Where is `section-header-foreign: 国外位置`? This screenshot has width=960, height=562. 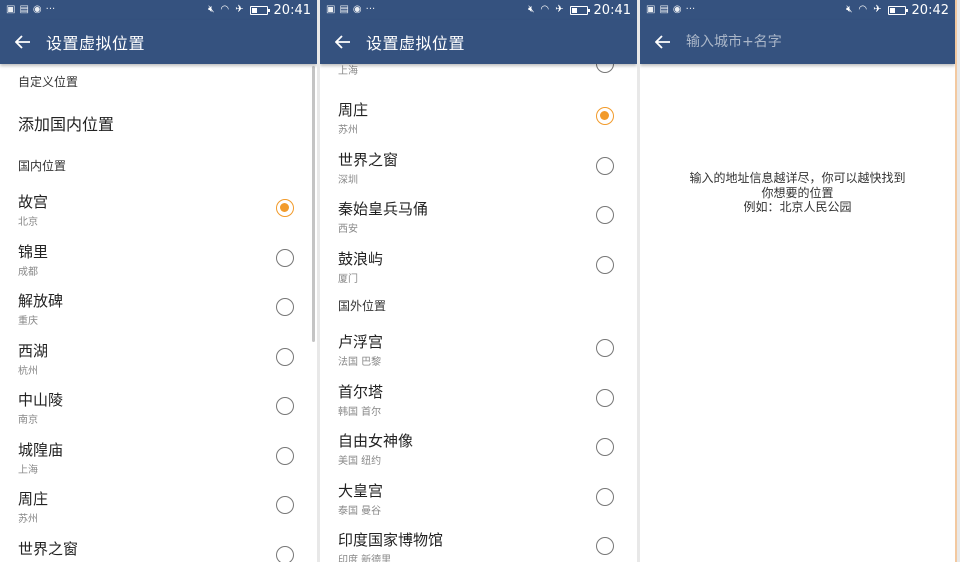 section-header-foreign: 国外位置 is located at coordinates (362, 305).